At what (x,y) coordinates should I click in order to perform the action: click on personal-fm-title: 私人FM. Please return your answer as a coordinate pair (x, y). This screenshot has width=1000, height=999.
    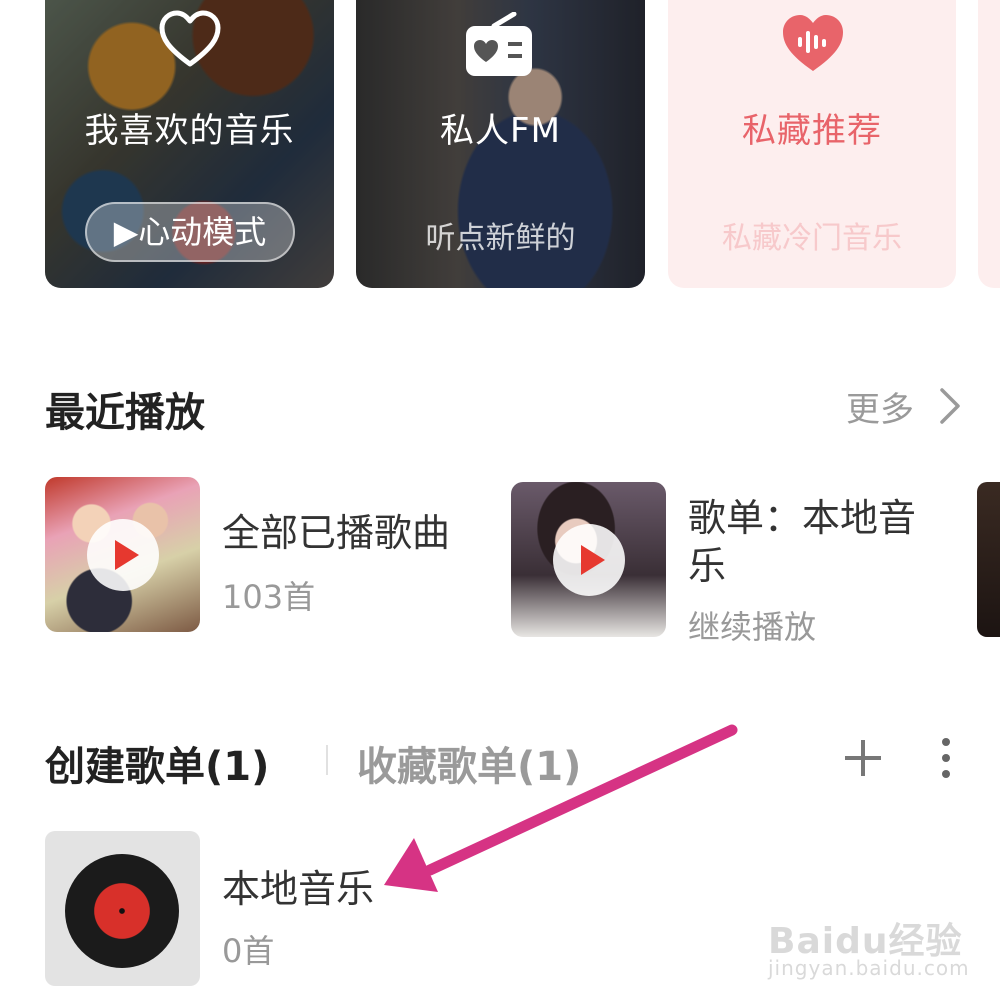
    Looking at the image, I should click on (500, 131).